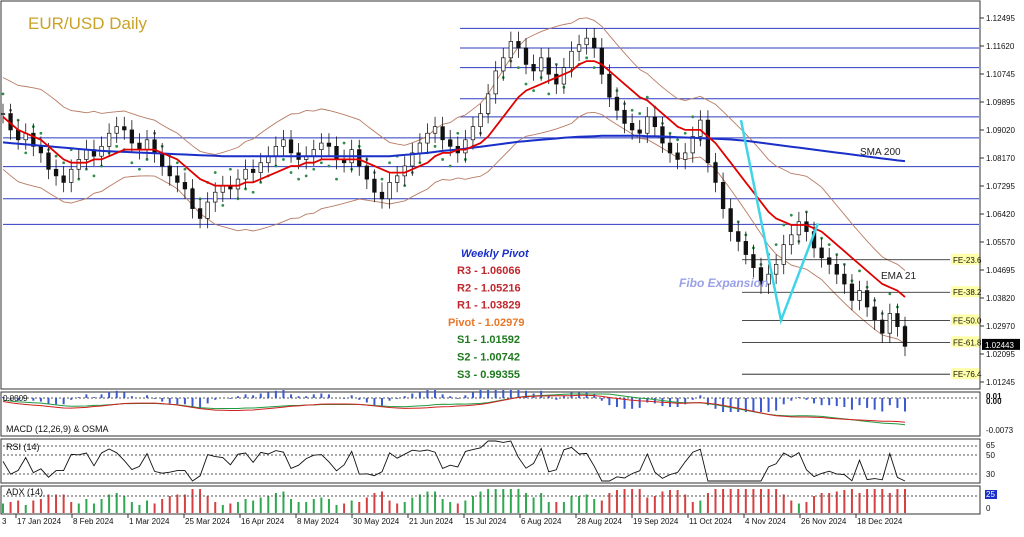 This screenshot has width=1024, height=537. What do you see at coordinates (656, 521) in the screenshot?
I see `x-tick-label: 19 Sep 2024` at bounding box center [656, 521].